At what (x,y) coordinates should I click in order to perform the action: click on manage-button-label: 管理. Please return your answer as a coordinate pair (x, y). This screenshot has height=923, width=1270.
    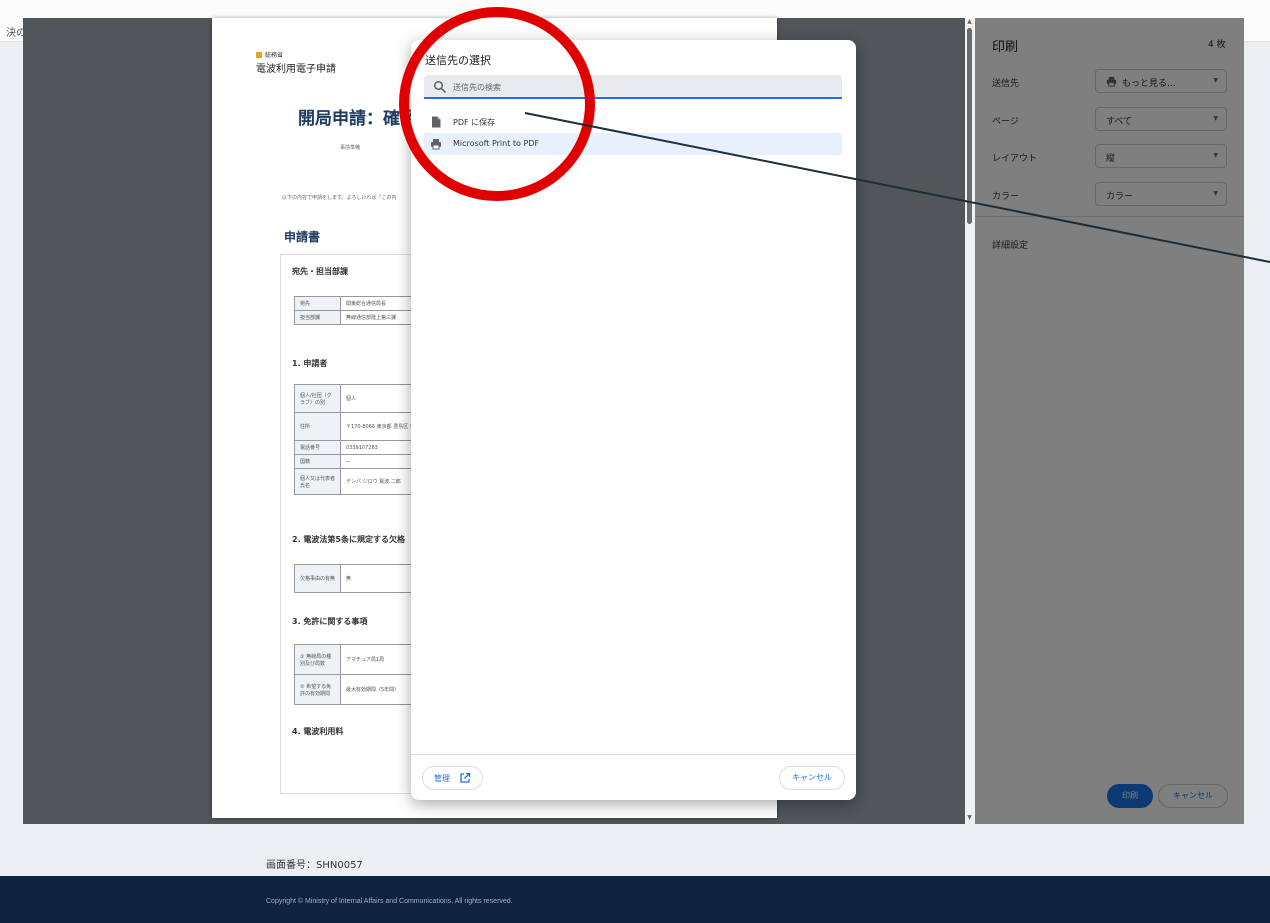
    Looking at the image, I should click on (442, 778).